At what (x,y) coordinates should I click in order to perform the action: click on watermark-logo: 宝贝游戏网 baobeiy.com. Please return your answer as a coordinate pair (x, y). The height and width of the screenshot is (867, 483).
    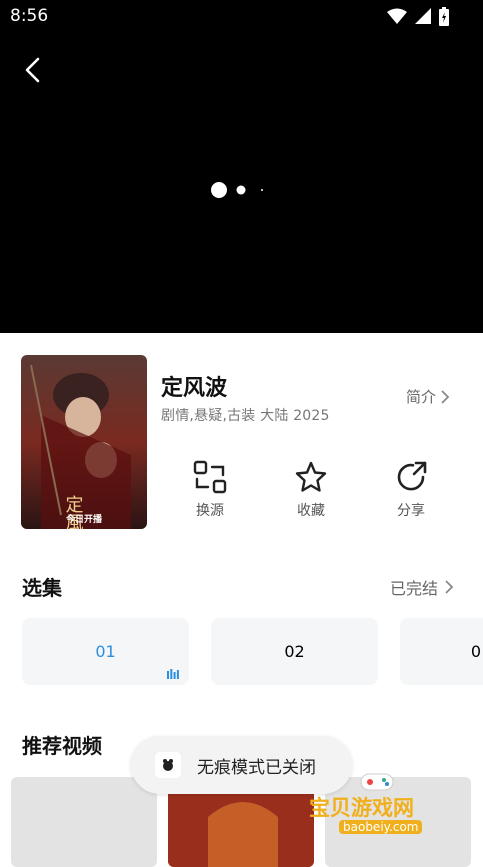
    Looking at the image, I should click on (379, 805).